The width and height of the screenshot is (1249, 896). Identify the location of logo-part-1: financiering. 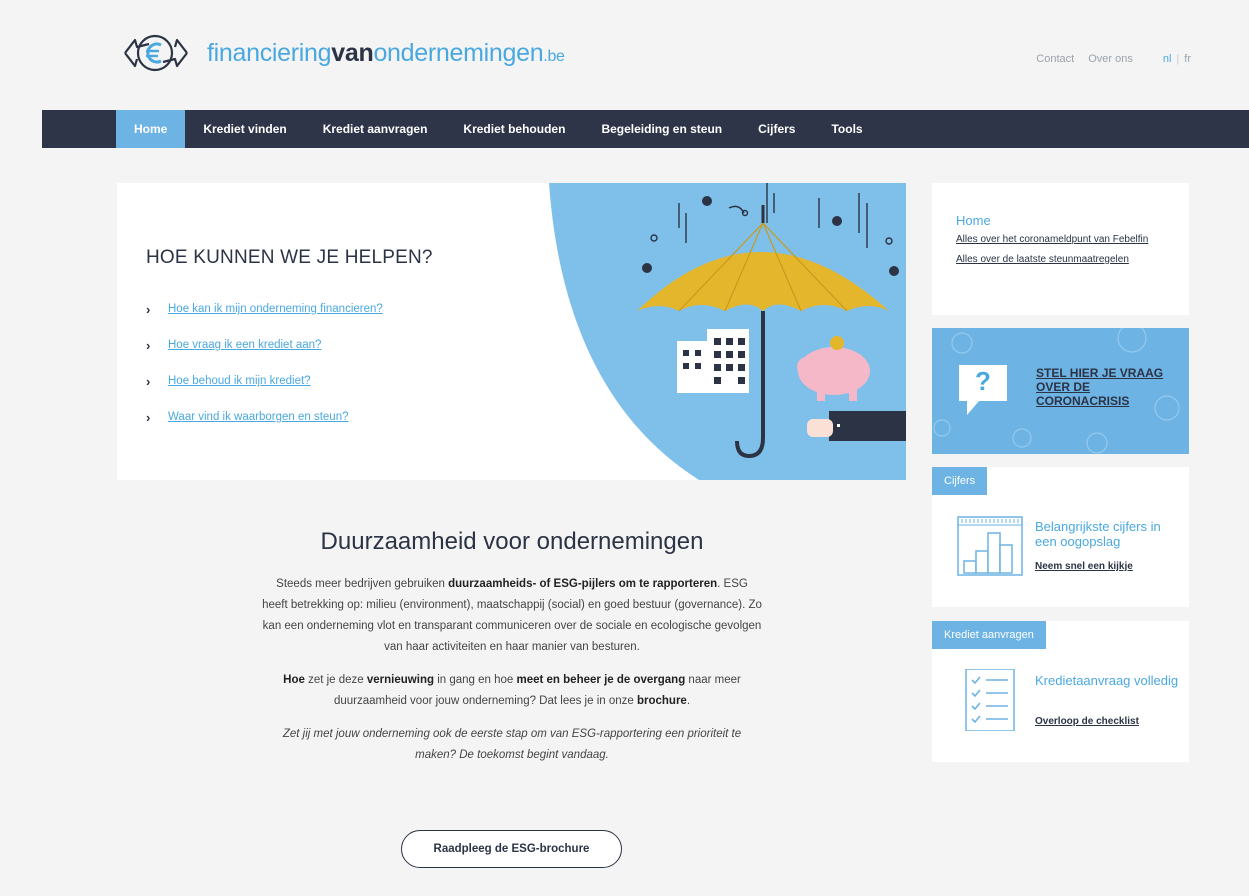
(269, 52).